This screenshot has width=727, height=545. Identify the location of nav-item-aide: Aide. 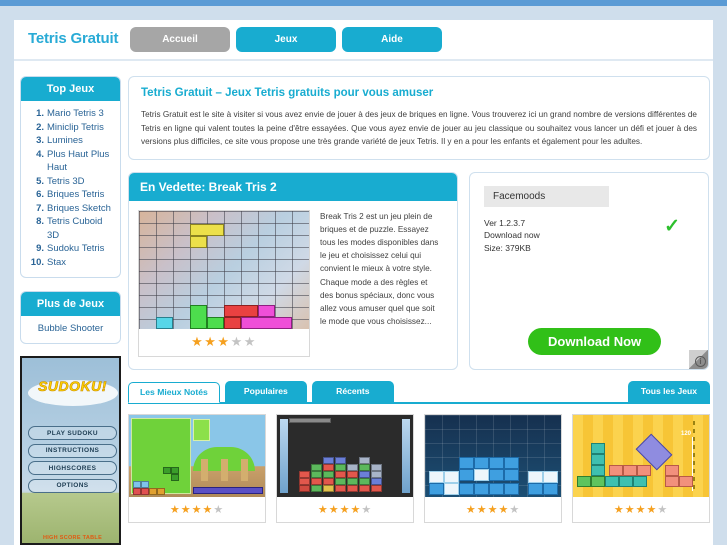
(392, 39).